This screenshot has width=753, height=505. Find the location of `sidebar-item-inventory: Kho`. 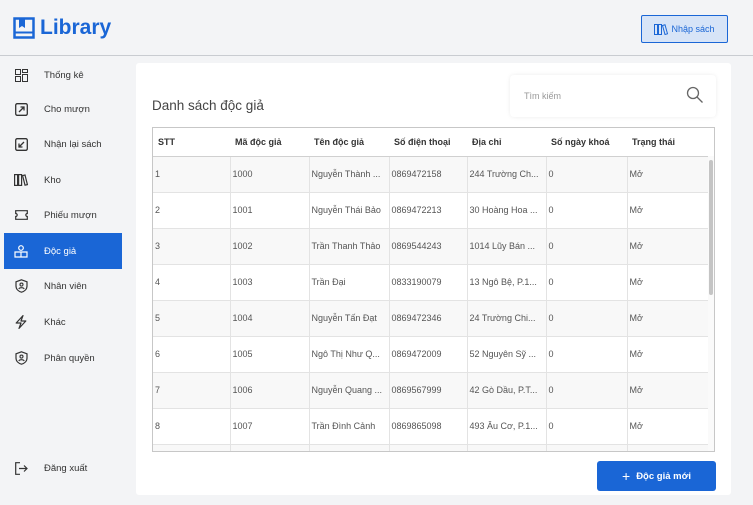

sidebar-item-inventory: Kho is located at coordinates (63, 180).